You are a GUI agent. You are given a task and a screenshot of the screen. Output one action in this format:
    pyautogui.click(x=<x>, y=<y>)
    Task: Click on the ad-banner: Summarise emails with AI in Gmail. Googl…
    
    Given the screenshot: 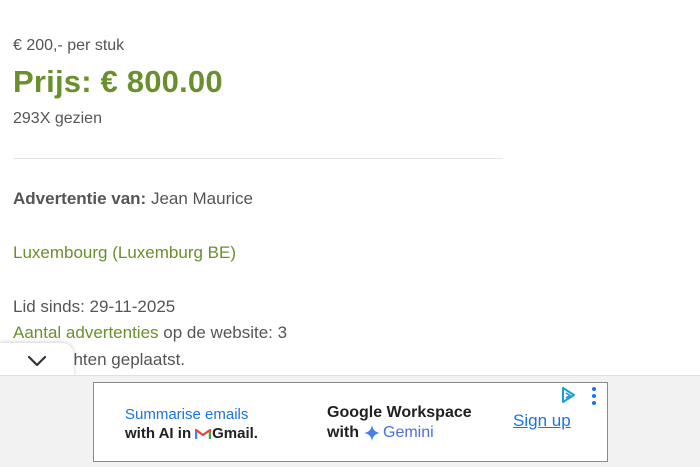 What is the action you would take?
    pyautogui.click(x=350, y=422)
    